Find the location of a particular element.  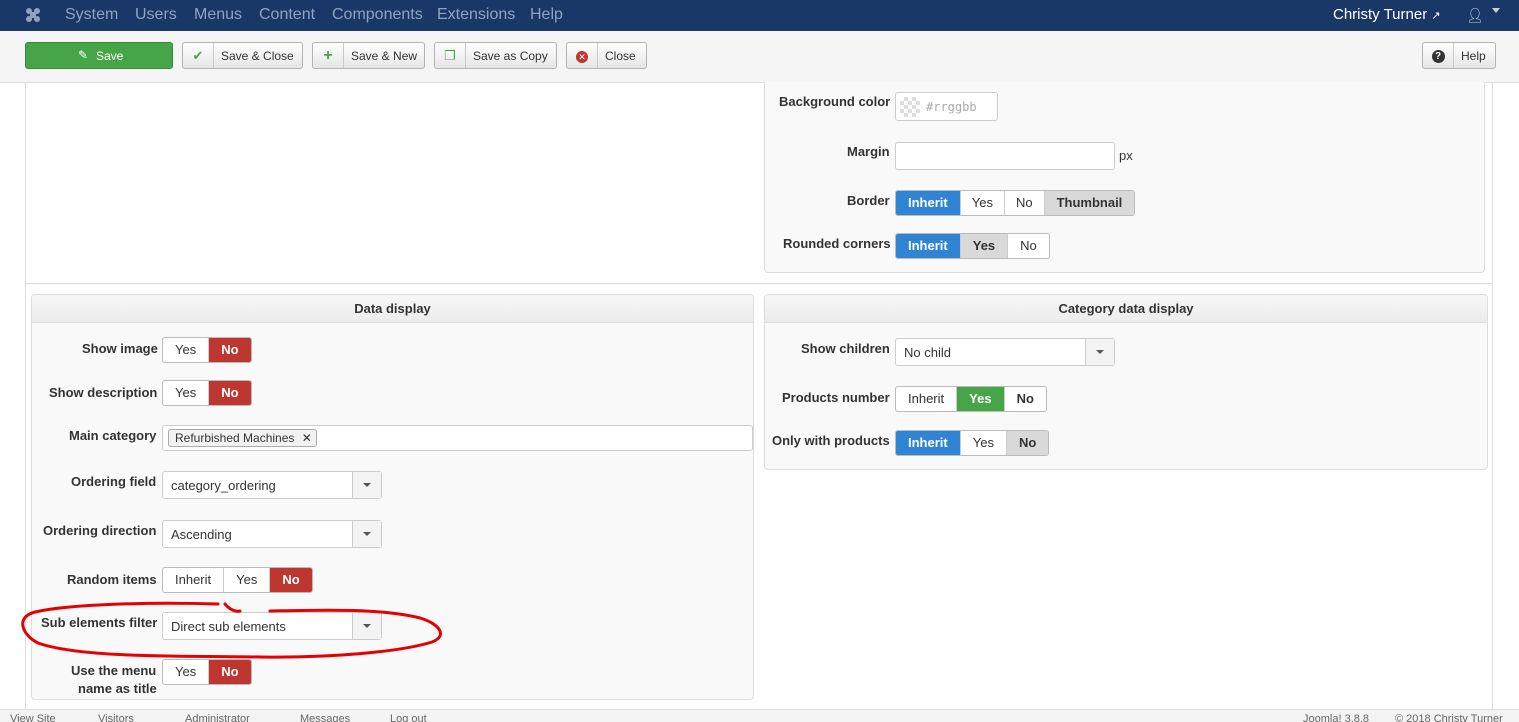

background-color-field: #rrggbb is located at coordinates (946, 106).